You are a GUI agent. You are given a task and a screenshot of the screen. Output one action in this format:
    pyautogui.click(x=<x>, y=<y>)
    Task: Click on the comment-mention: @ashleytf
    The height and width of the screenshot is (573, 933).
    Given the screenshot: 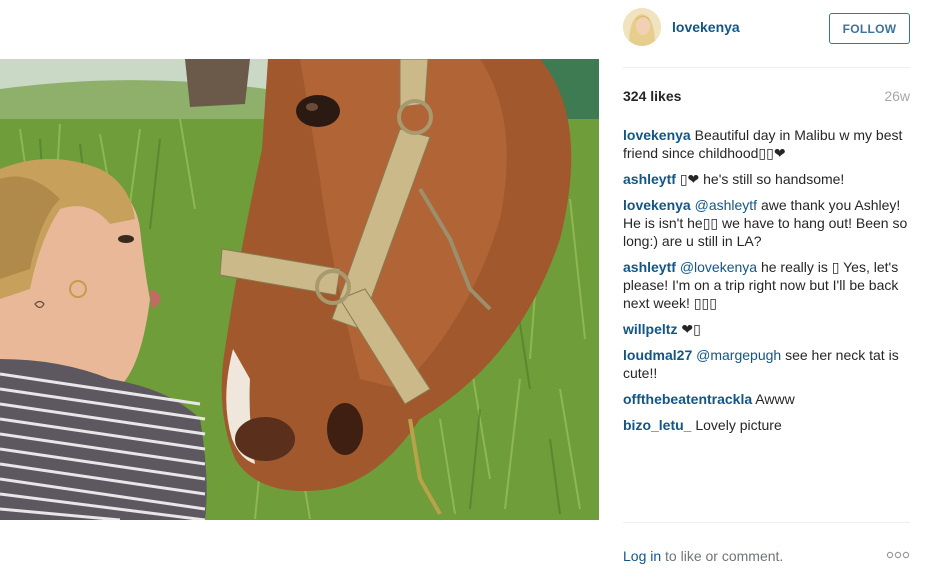 What is the action you would take?
    pyautogui.click(x=726, y=205)
    